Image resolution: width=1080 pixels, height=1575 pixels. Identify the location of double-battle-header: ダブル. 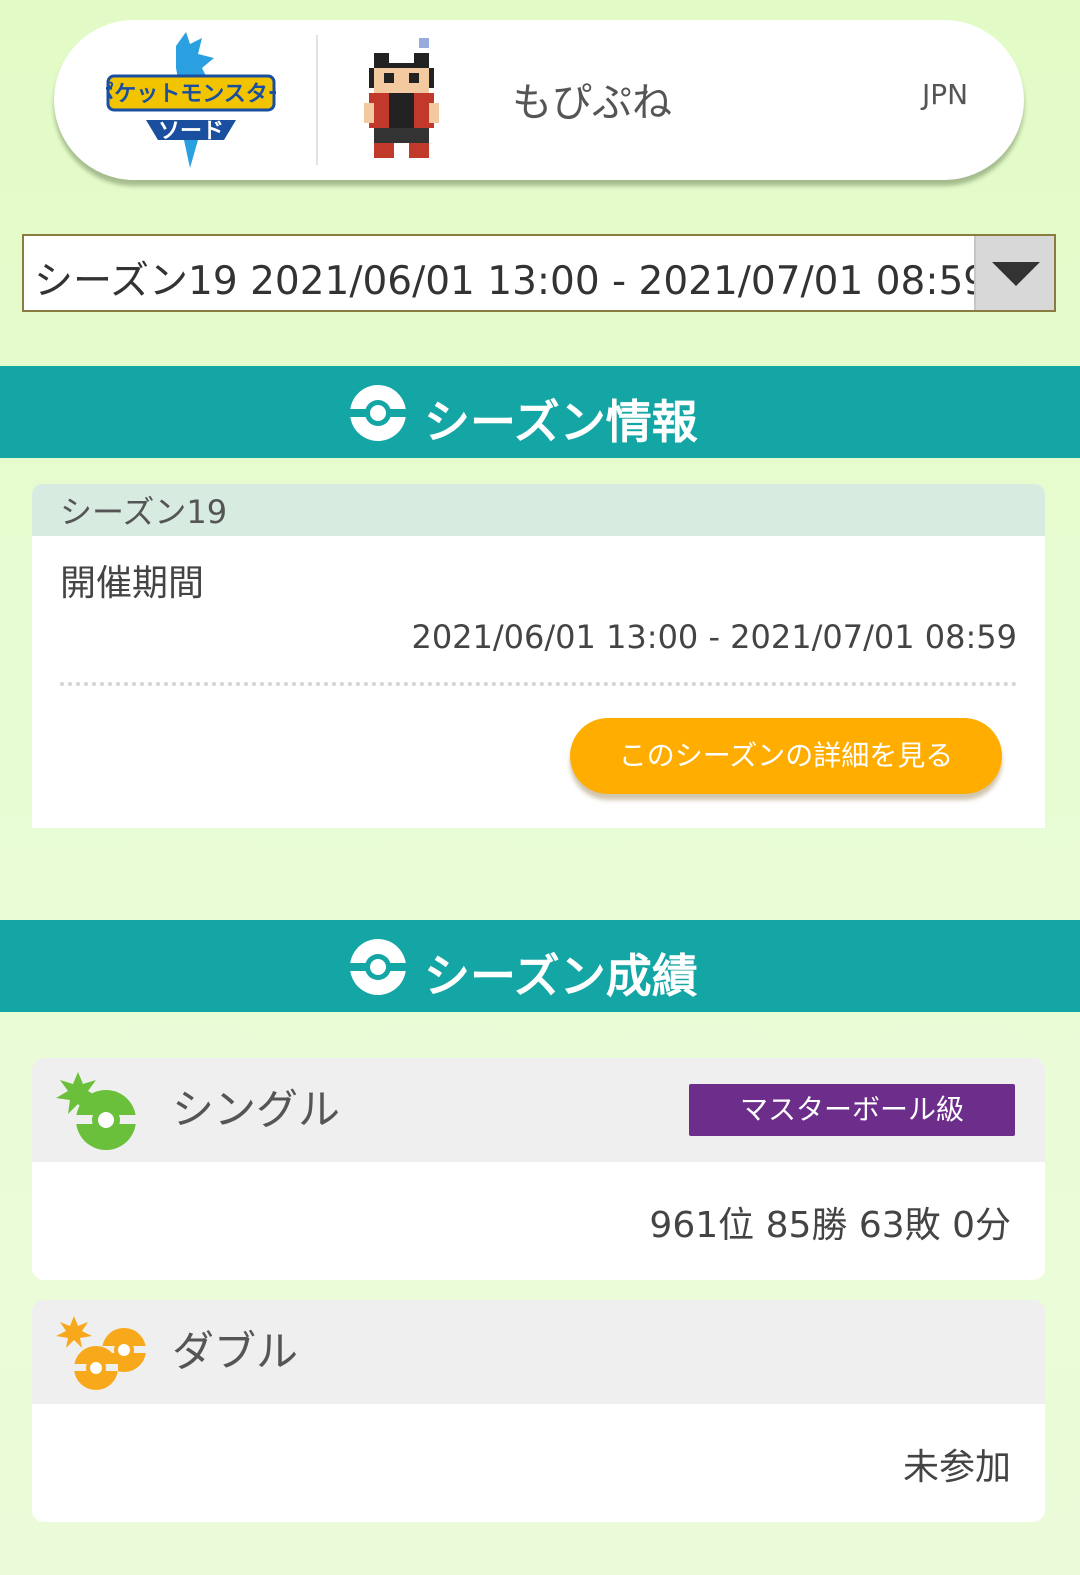
(538, 1352).